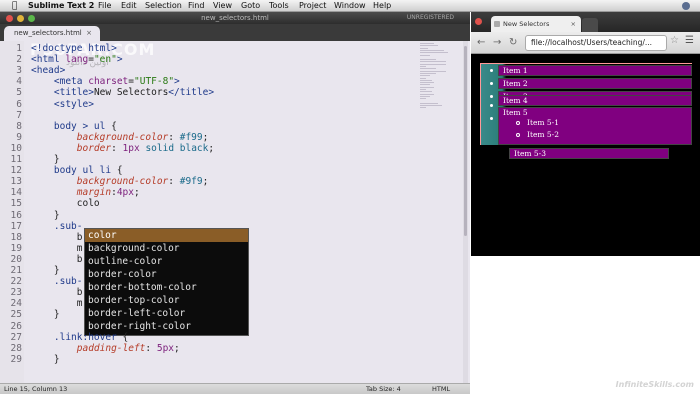 This screenshot has width=700, height=394. What do you see at coordinates (526, 24) in the screenshot?
I see `browser-tab-title: New Selectors` at bounding box center [526, 24].